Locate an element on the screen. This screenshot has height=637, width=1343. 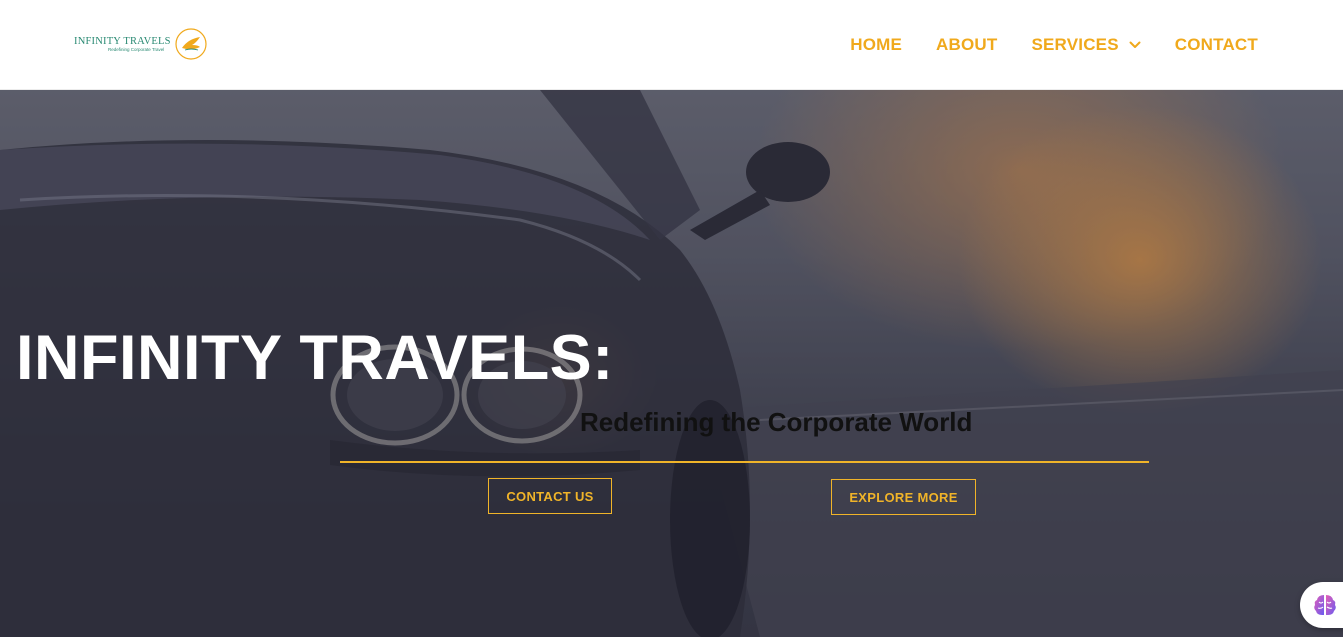
nav-services-link: SERVICES is located at coordinates (1086, 45).